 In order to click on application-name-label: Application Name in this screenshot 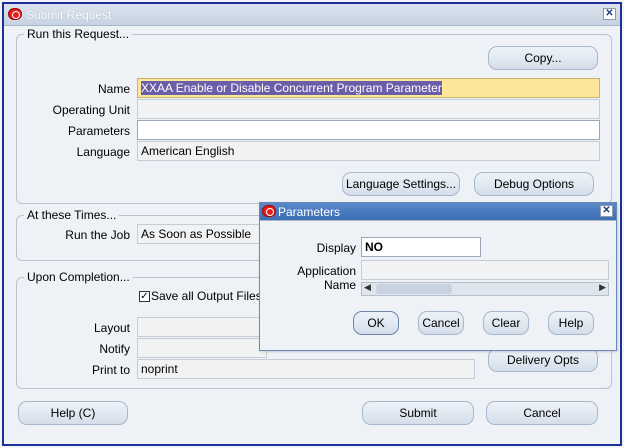, I will do `click(326, 278)`.